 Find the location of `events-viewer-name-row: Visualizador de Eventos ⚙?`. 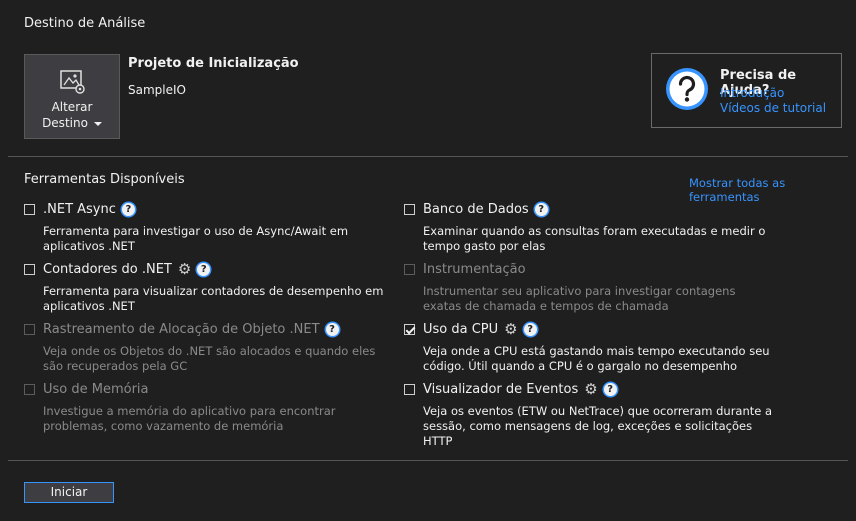

events-viewer-name-row: Visualizador de Eventos ⚙? is located at coordinates (520, 389).